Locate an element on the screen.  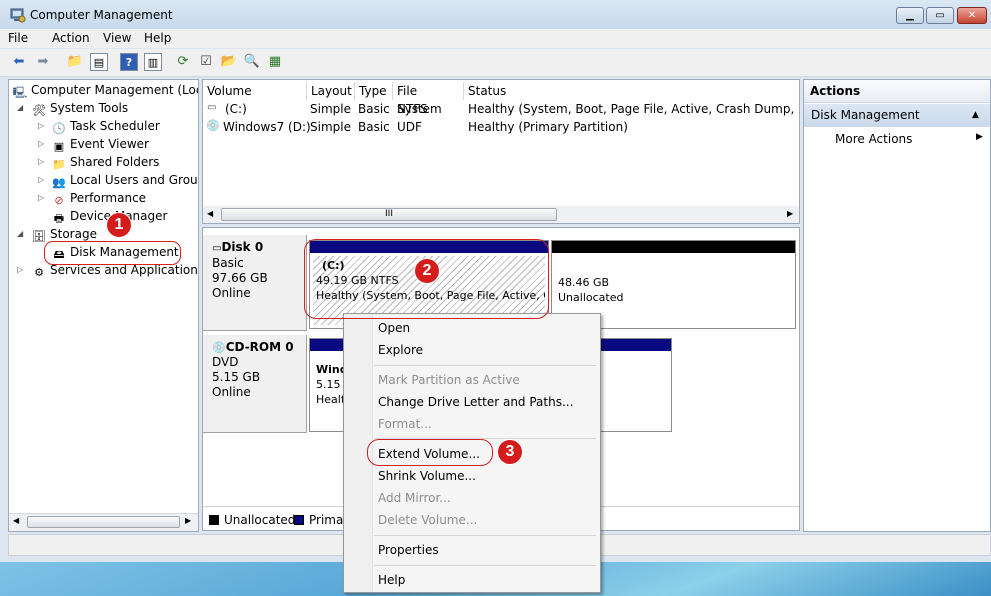
legend-unallocated-label: Unallocated is located at coordinates (260, 520).